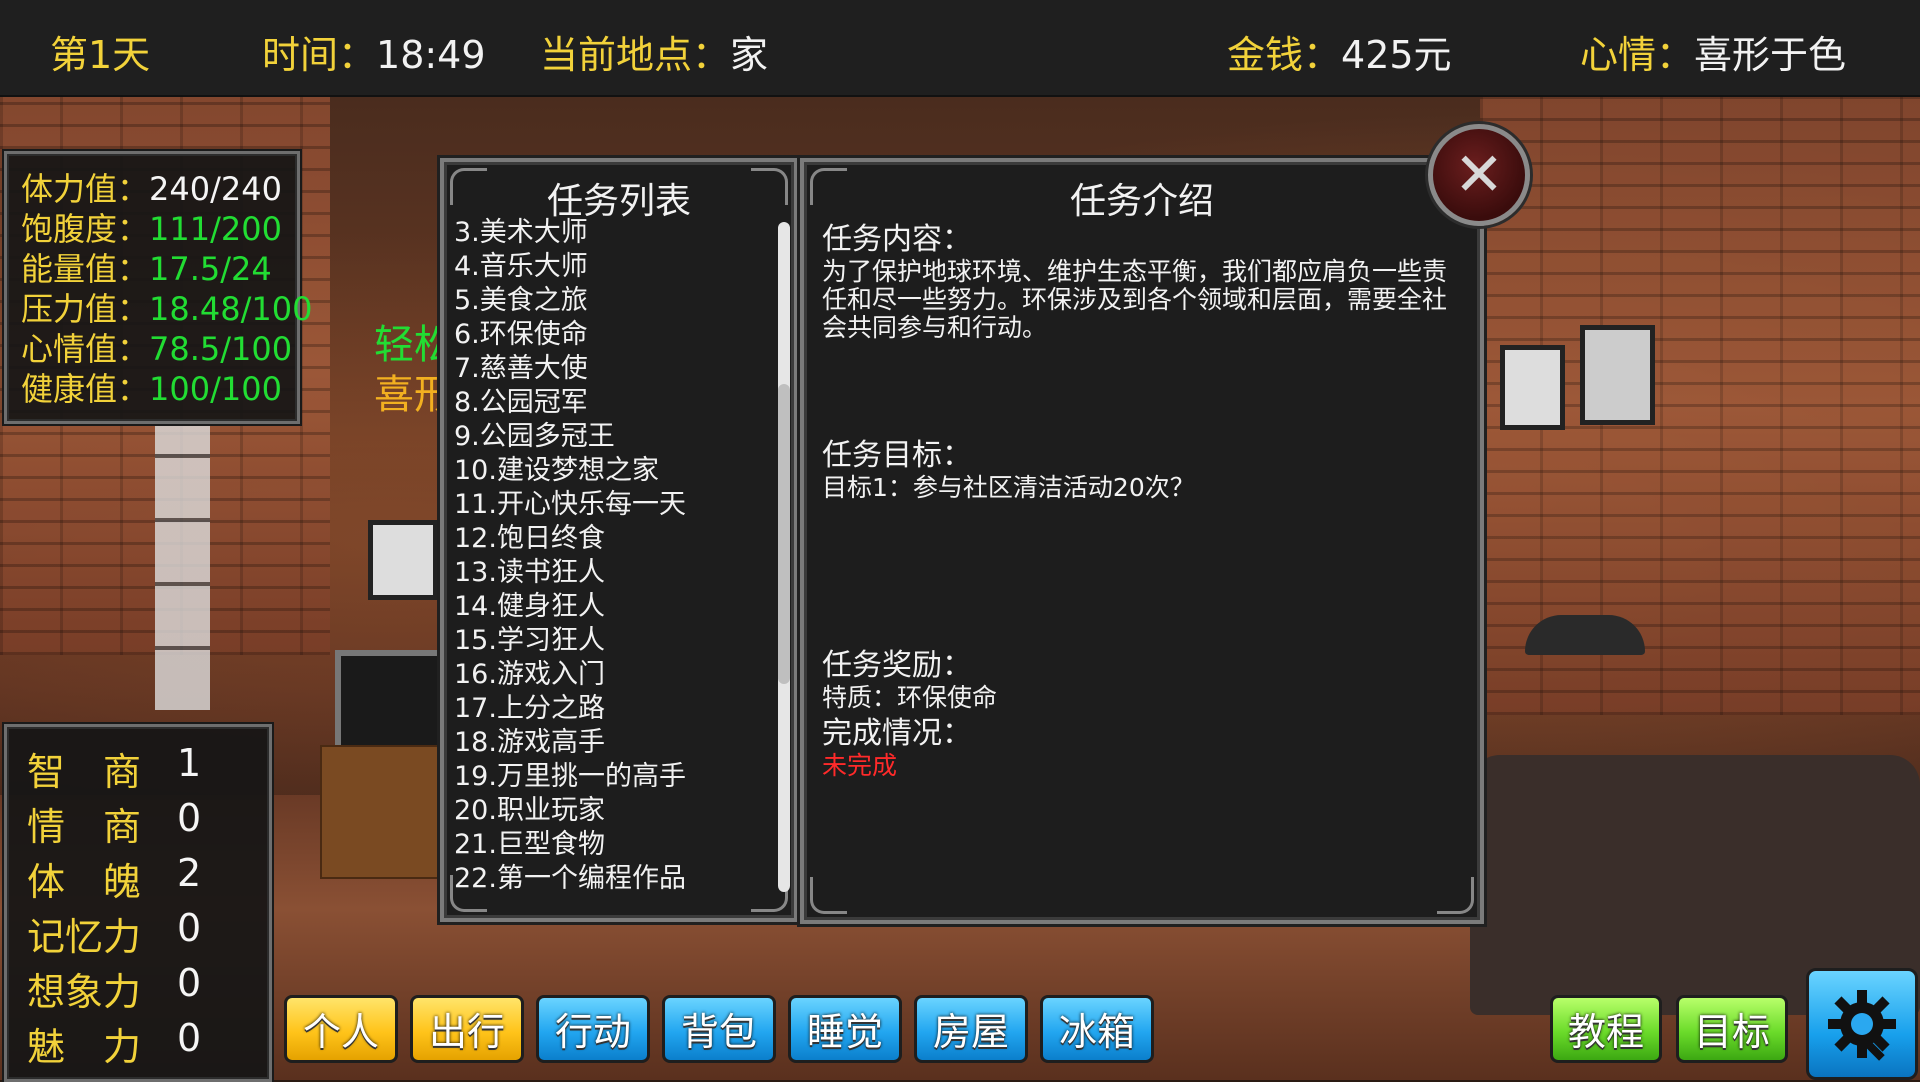 Image resolution: width=1920 pixels, height=1082 pixels. I want to click on television, so click(391, 701).